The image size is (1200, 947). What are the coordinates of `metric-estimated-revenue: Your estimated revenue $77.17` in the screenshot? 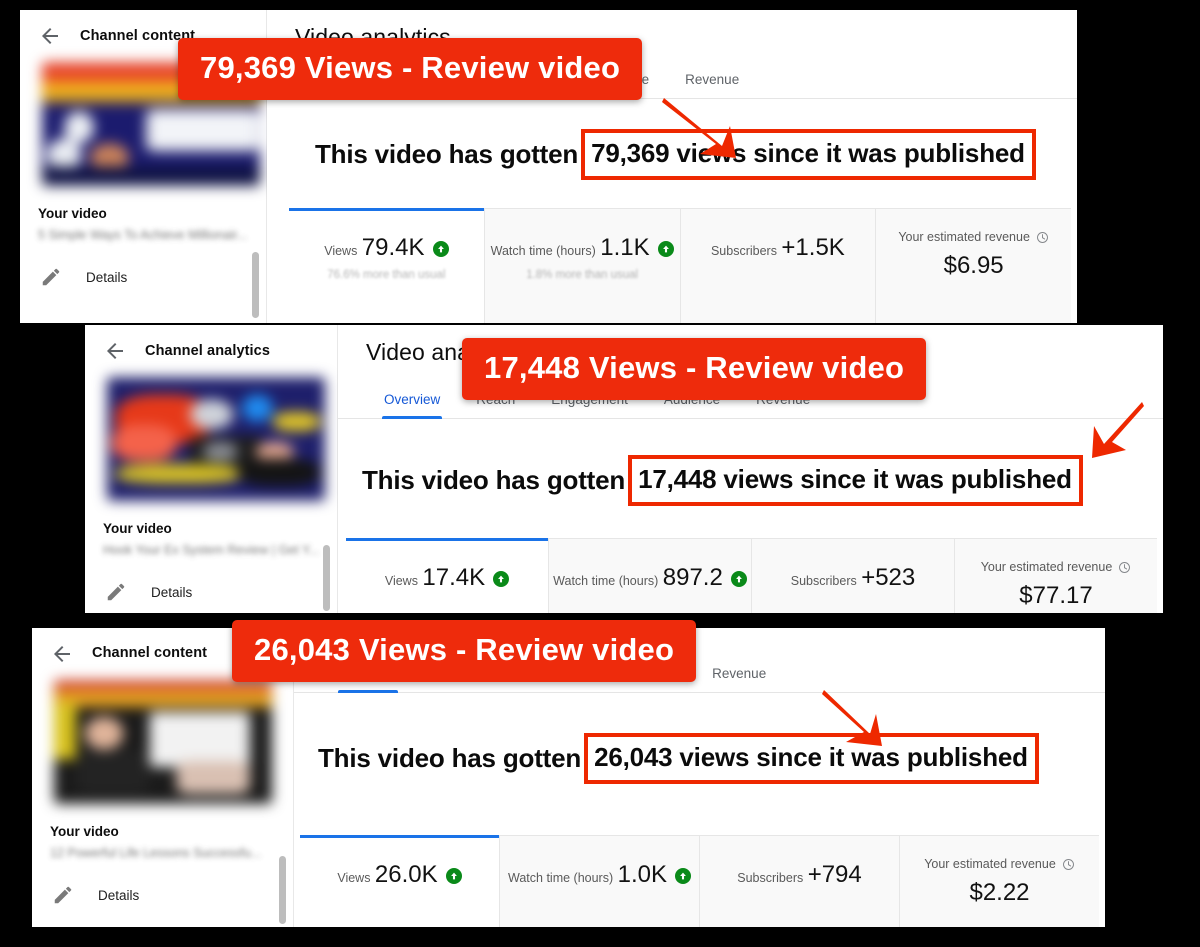 It's located at (1056, 576).